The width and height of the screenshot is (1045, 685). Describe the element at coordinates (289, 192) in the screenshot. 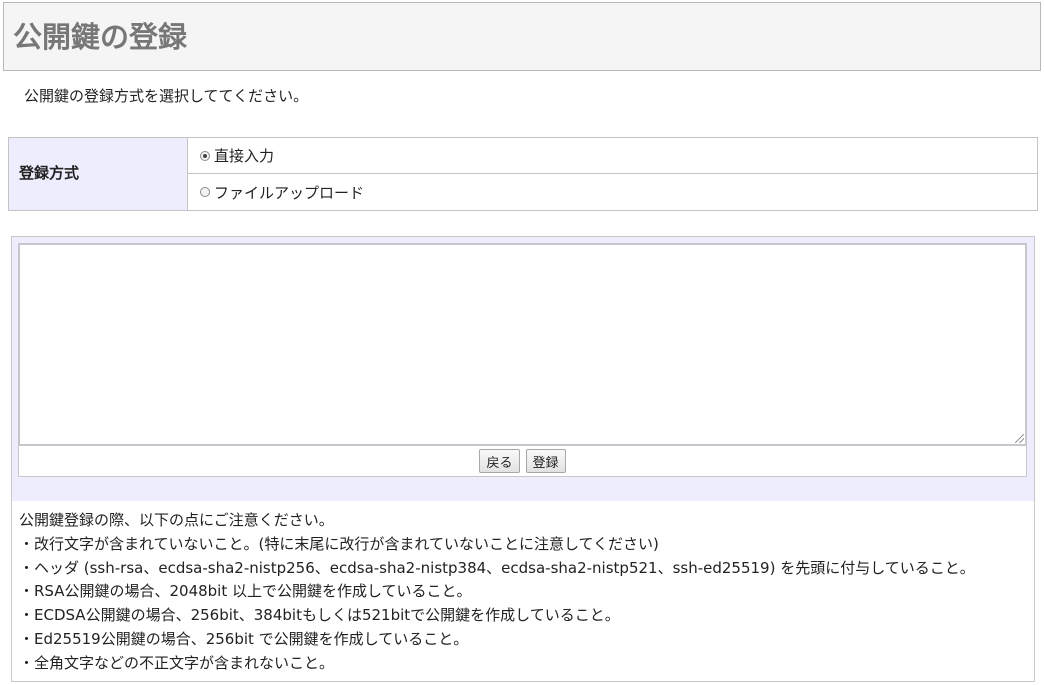

I see `option-file-upload-label: ファイルアップロード` at that location.